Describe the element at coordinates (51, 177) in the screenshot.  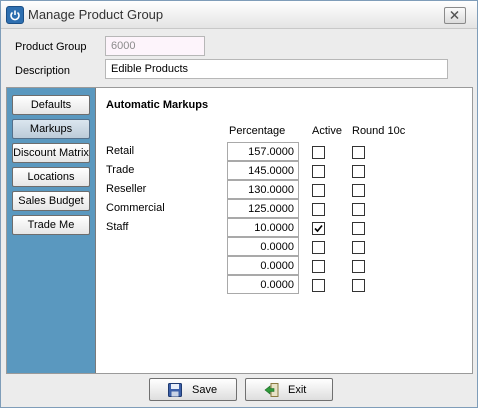
I see `sidebar-item-locations: Locations` at that location.